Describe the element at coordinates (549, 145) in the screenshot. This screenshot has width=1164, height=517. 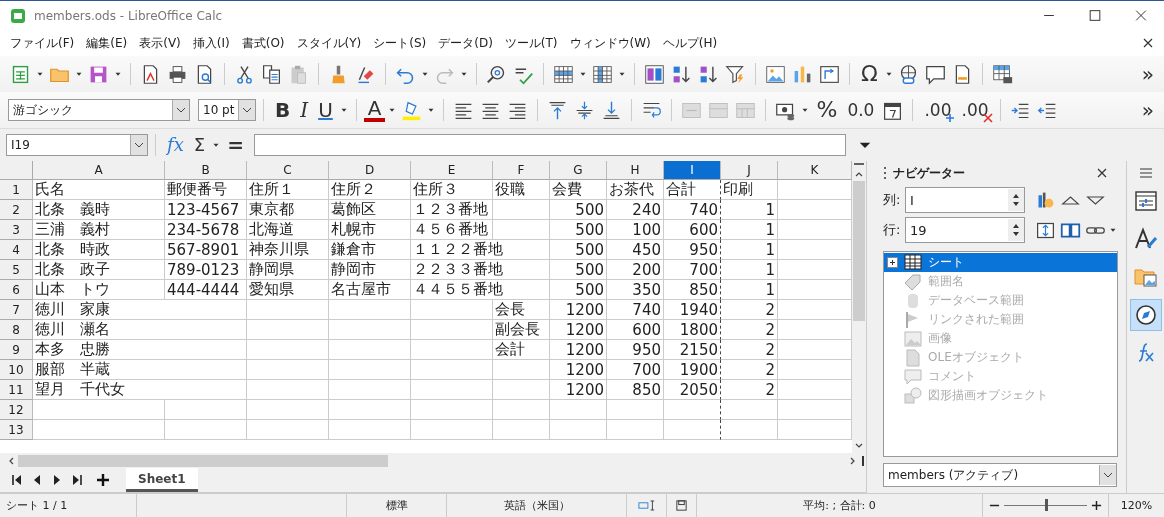
I see `formula-input` at that location.